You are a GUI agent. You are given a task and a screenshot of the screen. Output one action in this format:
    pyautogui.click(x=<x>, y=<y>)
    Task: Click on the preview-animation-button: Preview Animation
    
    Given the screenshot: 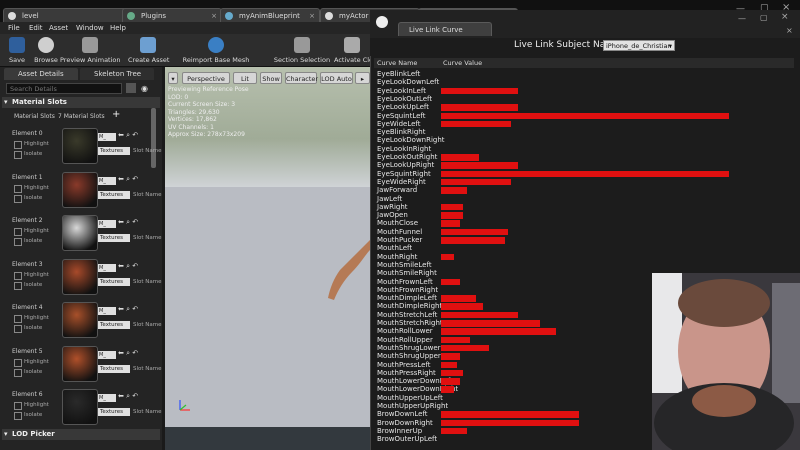 What is the action you would take?
    pyautogui.click(x=90, y=50)
    